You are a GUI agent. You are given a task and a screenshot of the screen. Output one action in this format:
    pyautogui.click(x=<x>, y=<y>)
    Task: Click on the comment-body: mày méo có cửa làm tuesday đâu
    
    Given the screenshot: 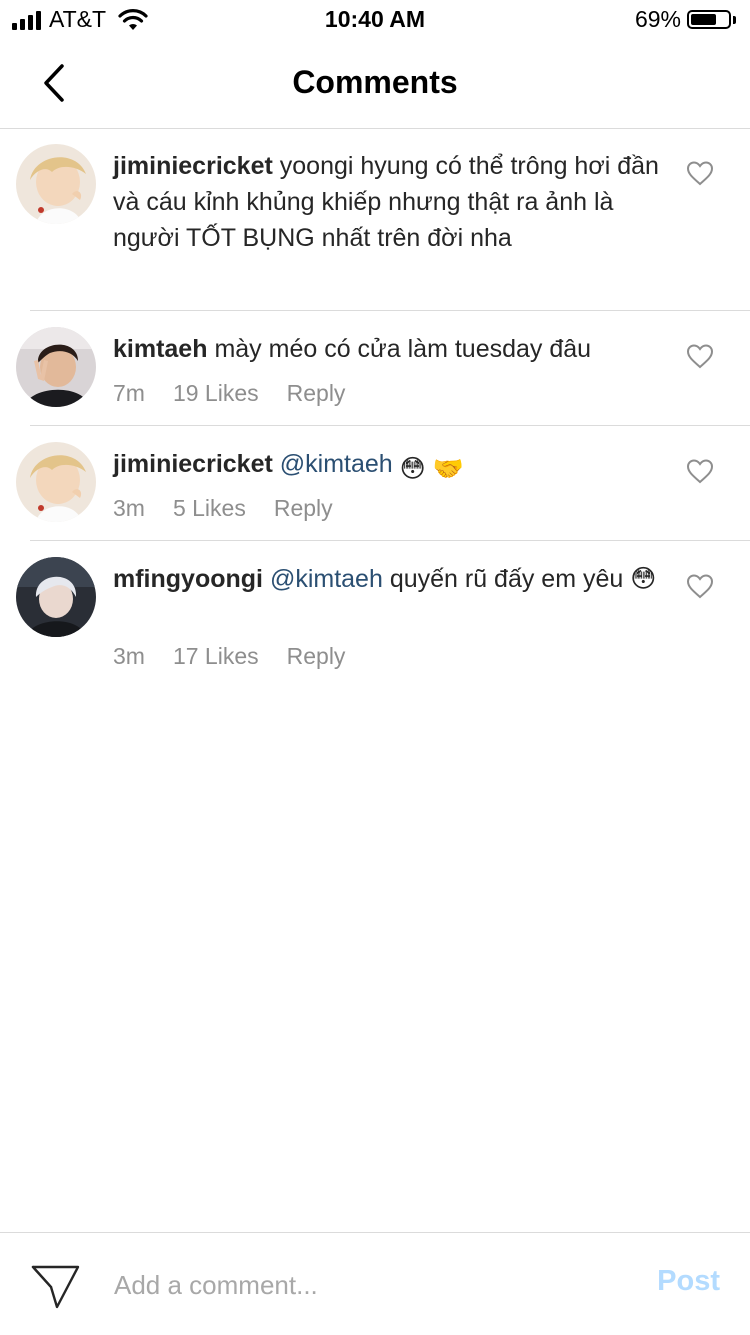 What is the action you would take?
    pyautogui.click(x=403, y=349)
    